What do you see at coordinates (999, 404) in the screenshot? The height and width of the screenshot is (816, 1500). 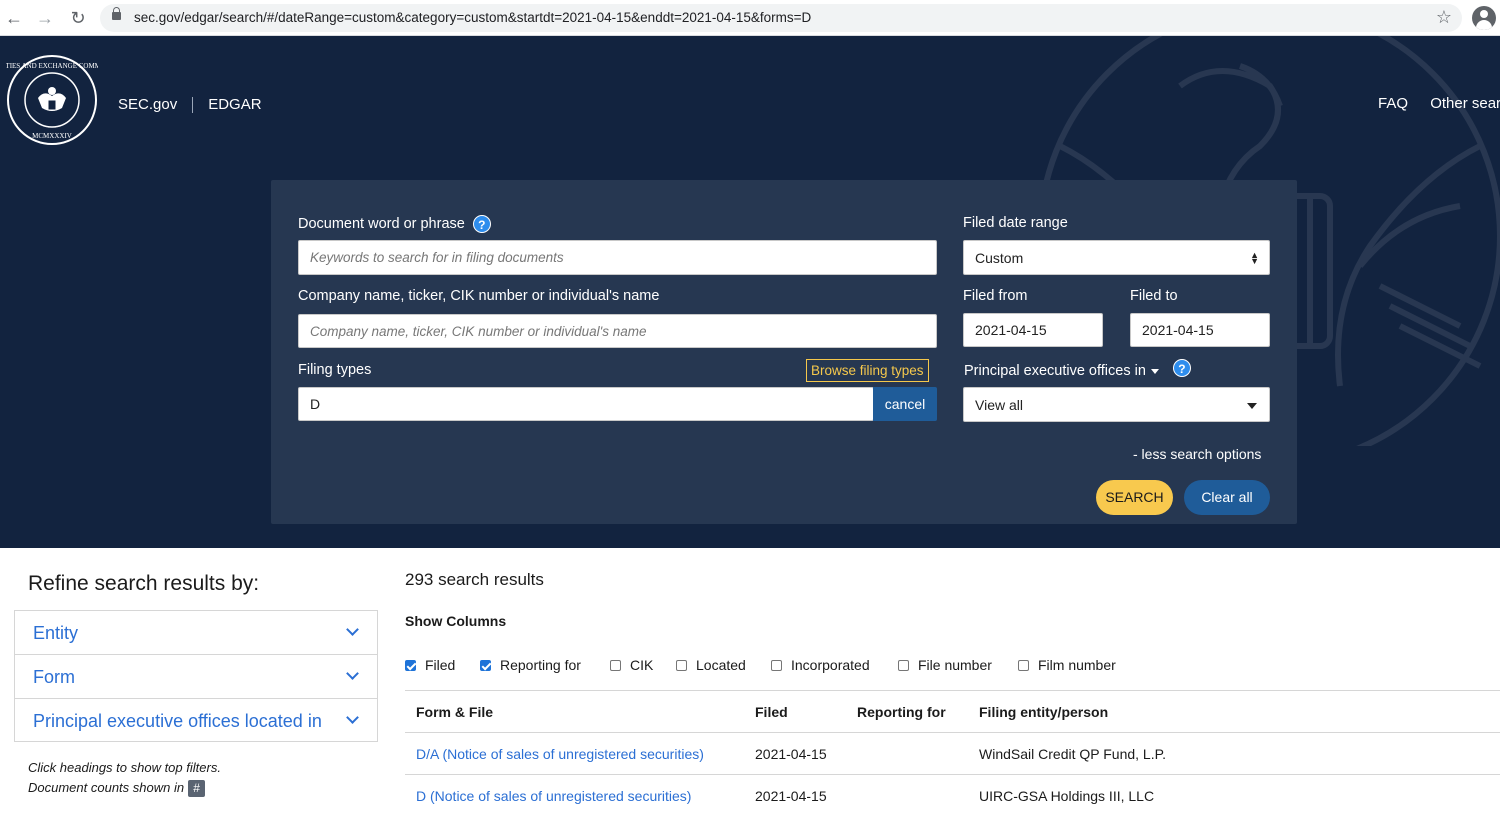 I see `peo-value: View all` at bounding box center [999, 404].